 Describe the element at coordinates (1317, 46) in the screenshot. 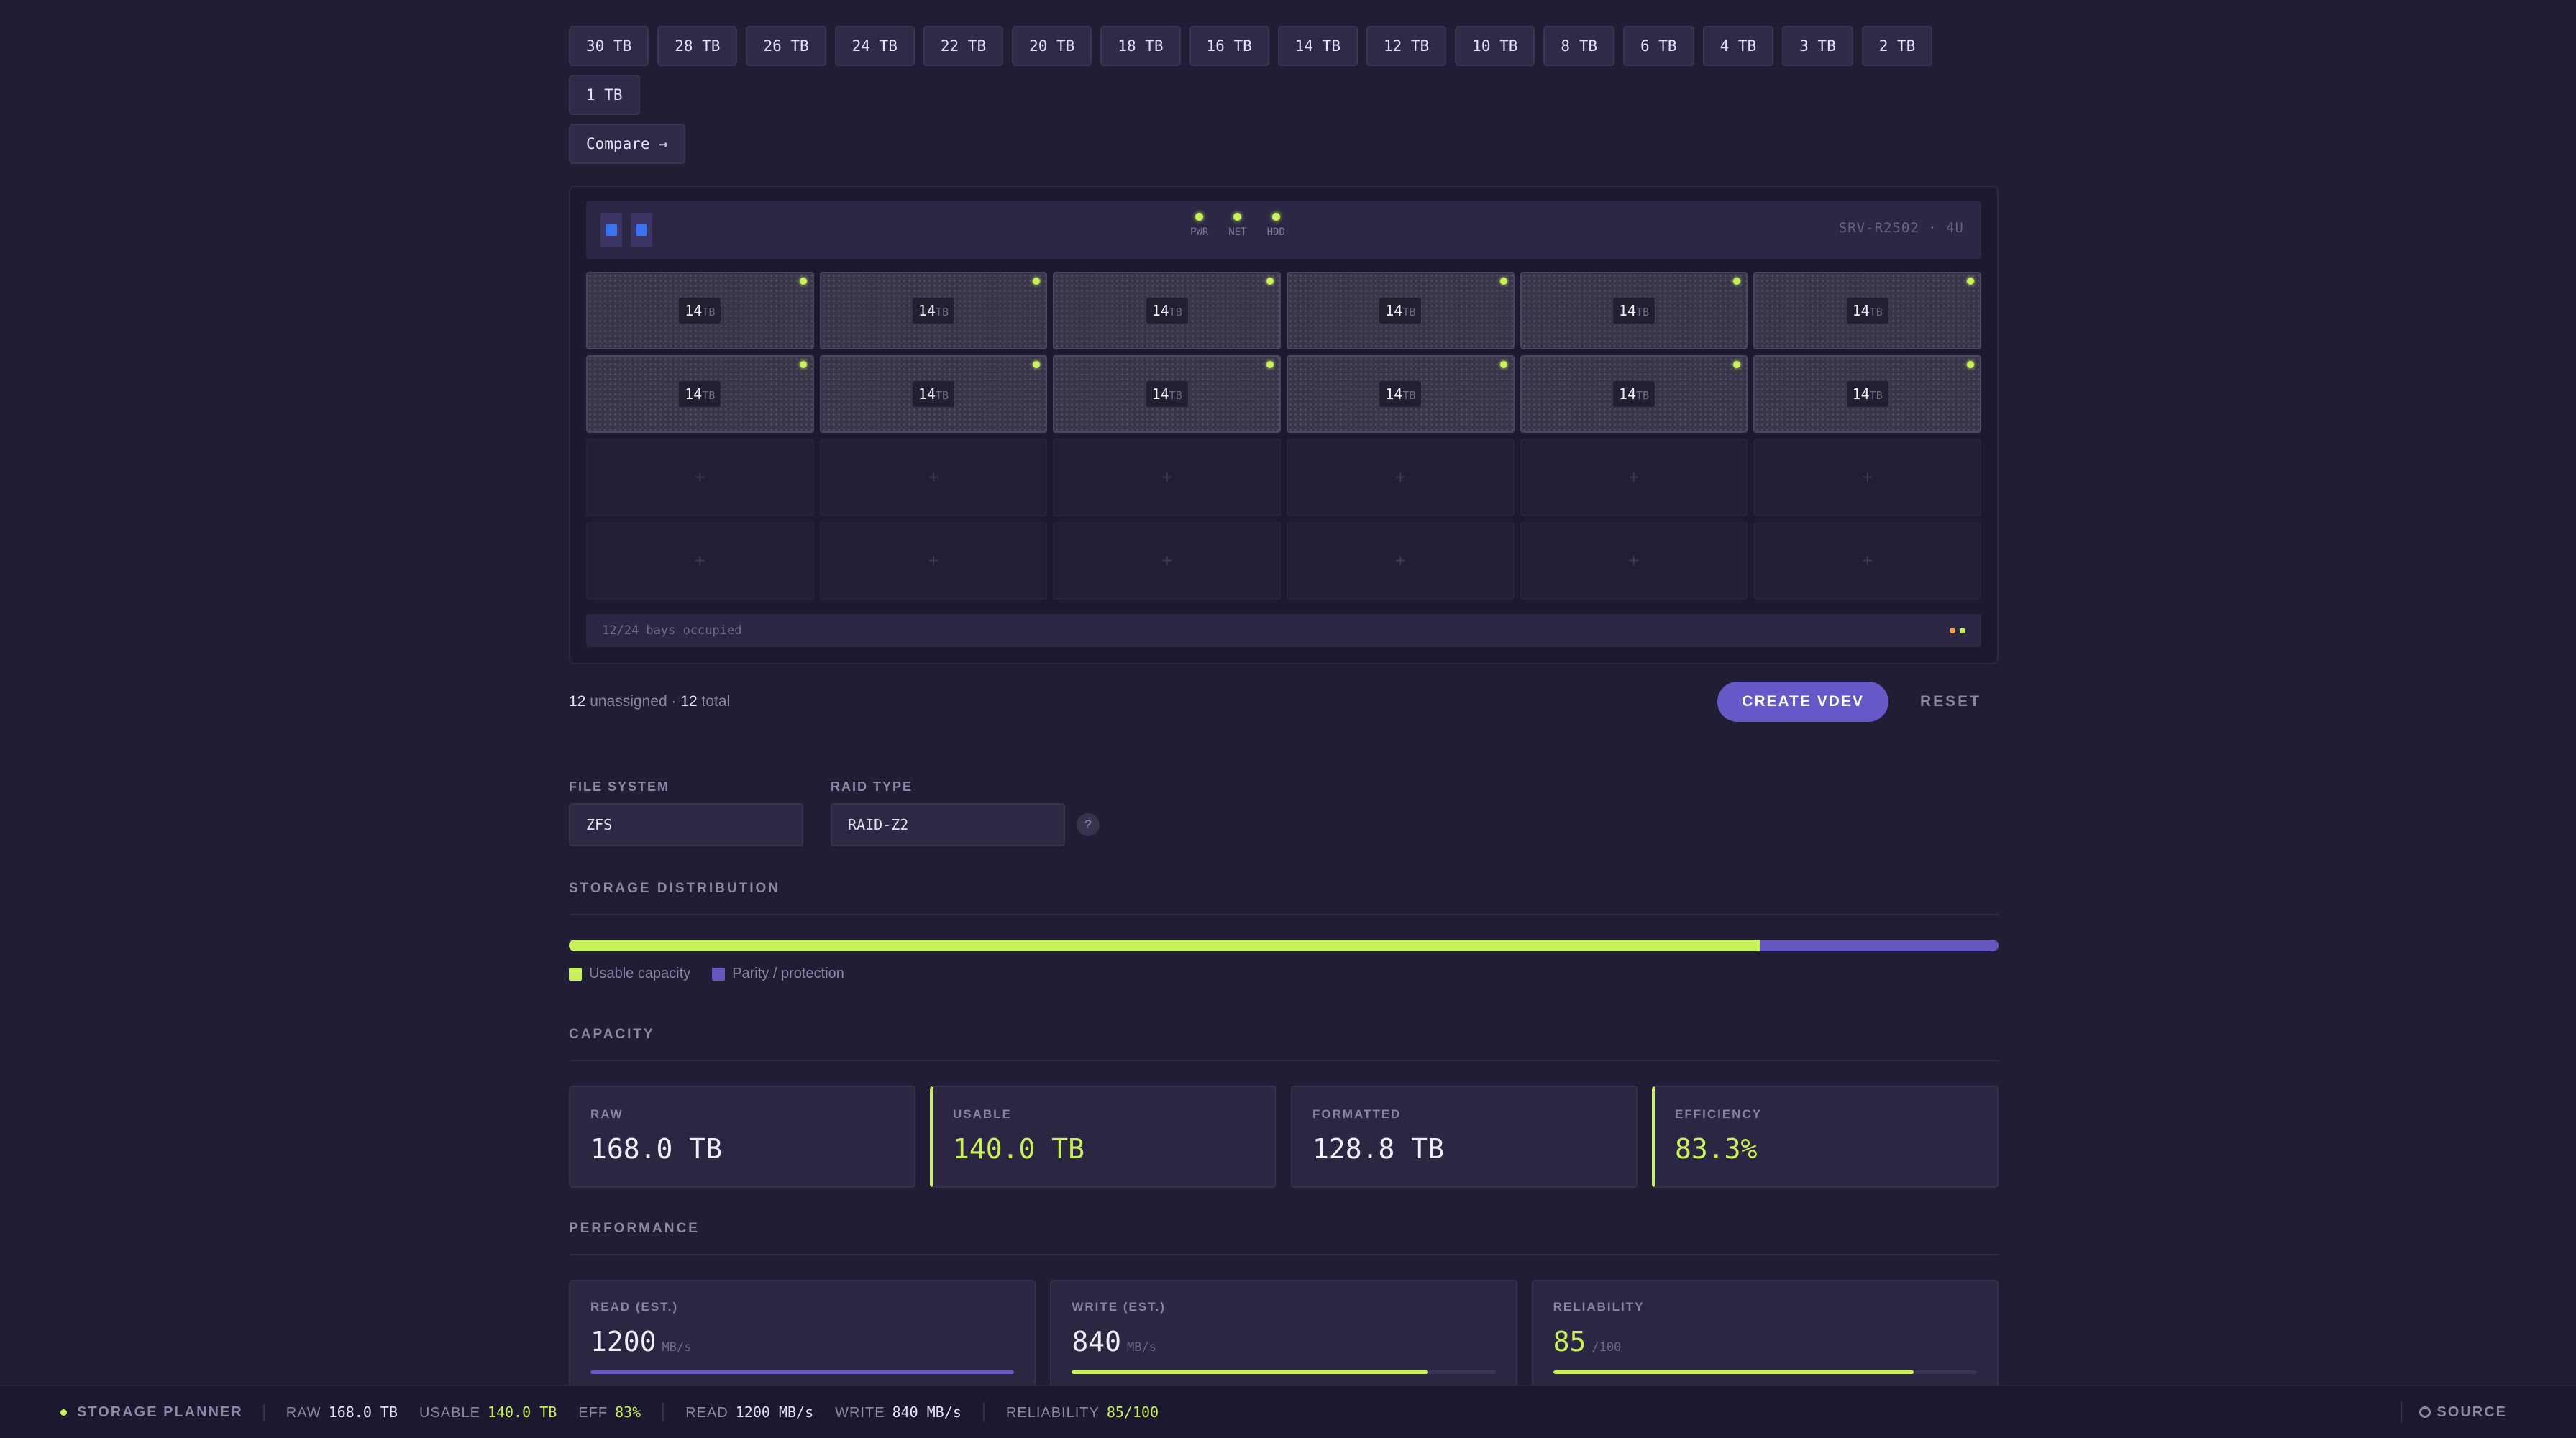

I see `size-chip: 14 TB` at that location.